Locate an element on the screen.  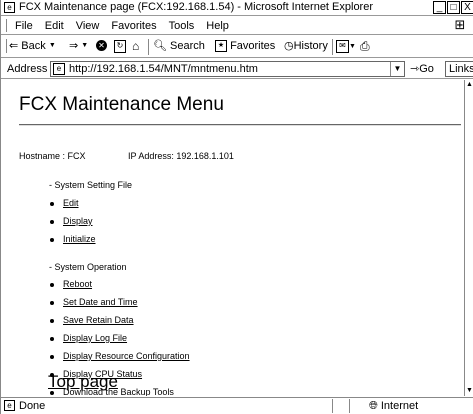
vertical-scrollbar: ▲ ▼ is located at coordinates (468, 238).